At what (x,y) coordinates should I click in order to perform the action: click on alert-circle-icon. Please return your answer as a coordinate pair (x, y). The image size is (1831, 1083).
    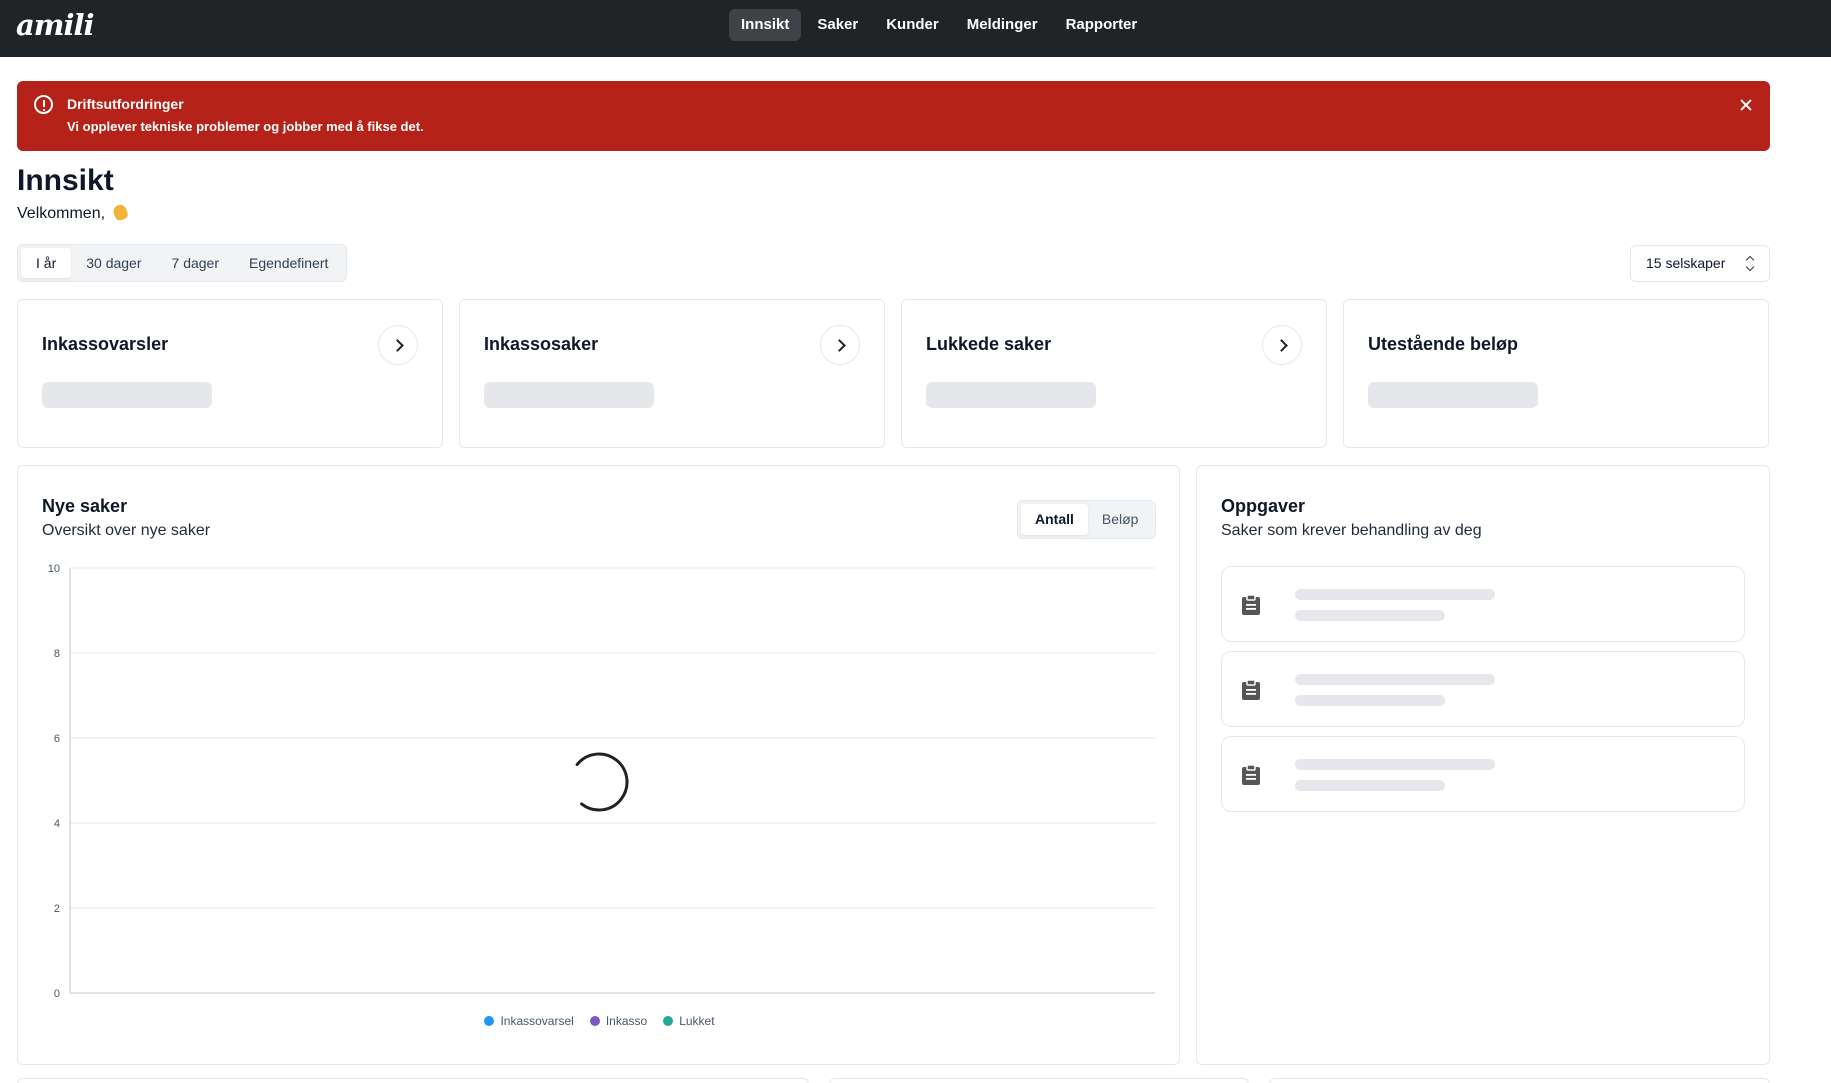
    Looking at the image, I should click on (43, 104).